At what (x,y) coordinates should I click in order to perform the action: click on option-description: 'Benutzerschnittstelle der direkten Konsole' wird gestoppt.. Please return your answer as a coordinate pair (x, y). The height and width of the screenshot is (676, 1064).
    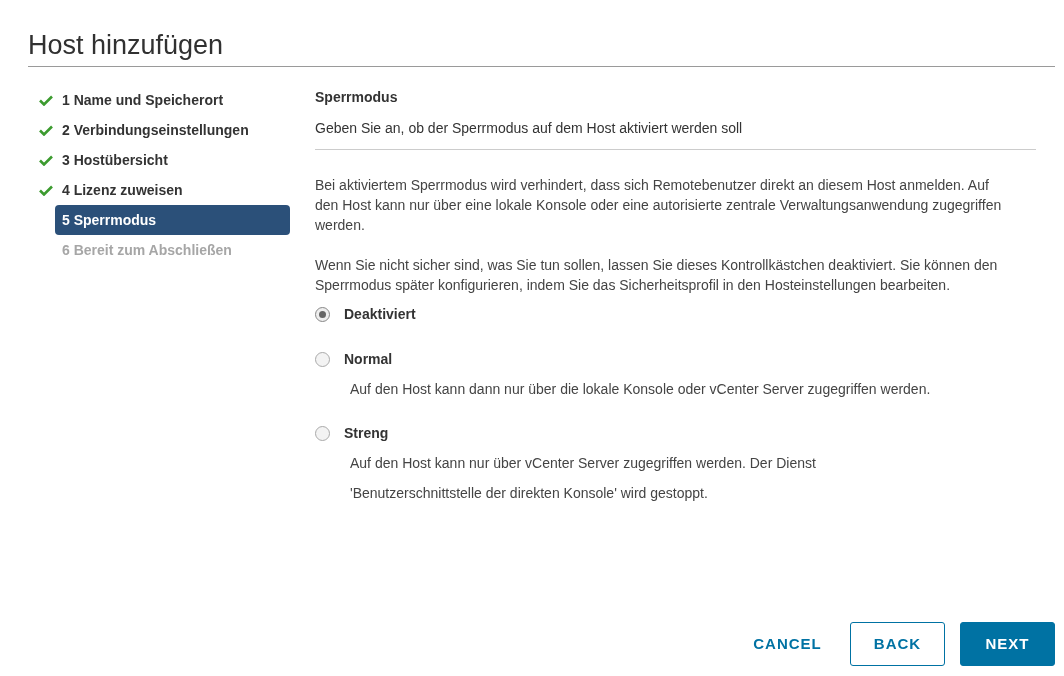
    Looking at the image, I should click on (529, 493).